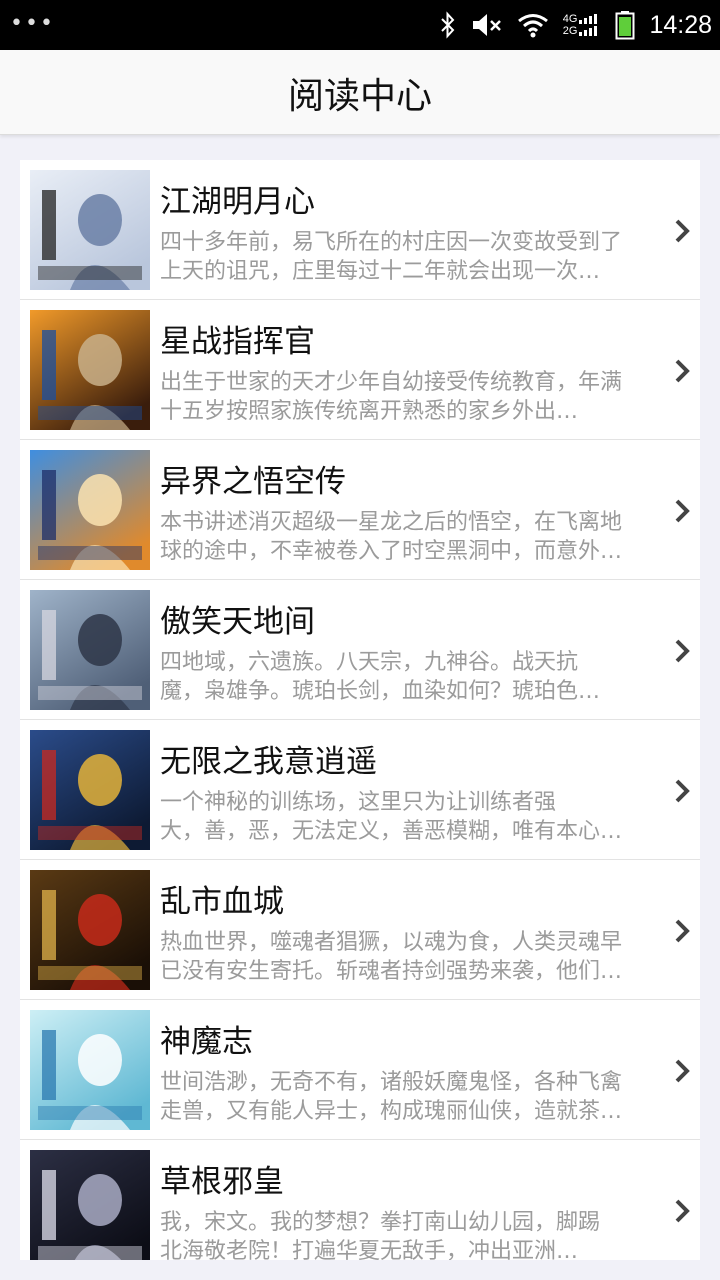  What do you see at coordinates (222, 1182) in the screenshot?
I see `book-title: 草根邪皇` at bounding box center [222, 1182].